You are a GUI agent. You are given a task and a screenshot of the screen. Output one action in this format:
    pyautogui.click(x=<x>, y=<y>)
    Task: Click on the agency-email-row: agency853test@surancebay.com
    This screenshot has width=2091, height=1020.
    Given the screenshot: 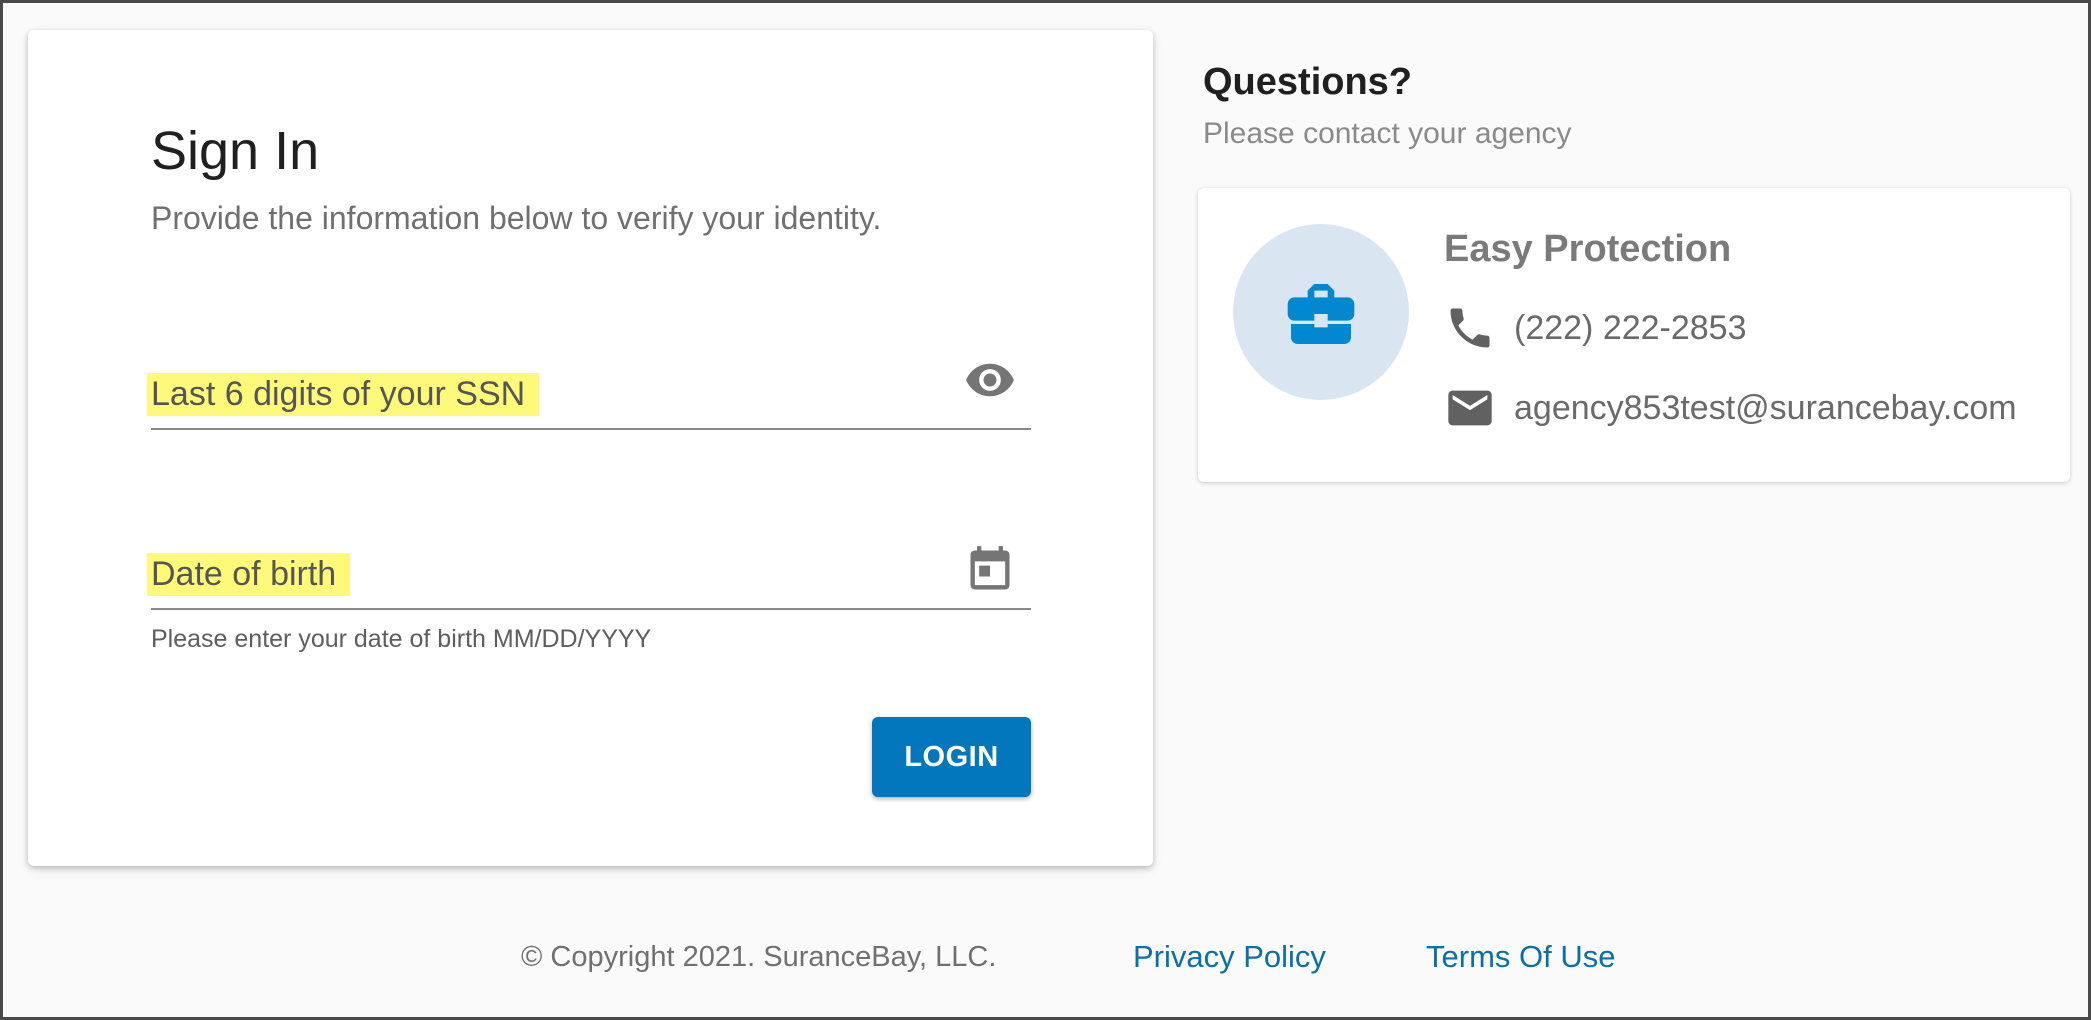 What is the action you would take?
    pyautogui.click(x=1730, y=408)
    